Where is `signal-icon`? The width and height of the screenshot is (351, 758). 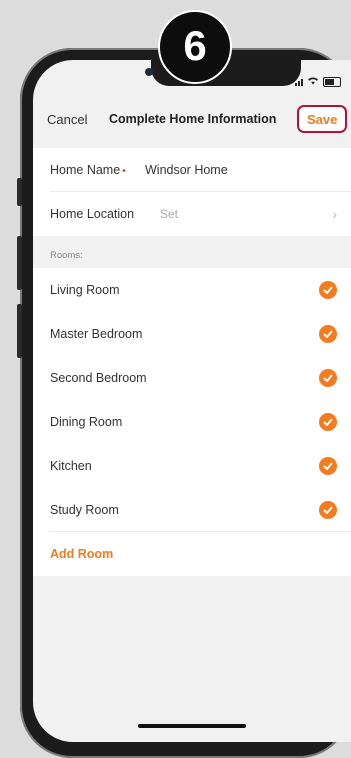
signal-icon is located at coordinates (299, 82).